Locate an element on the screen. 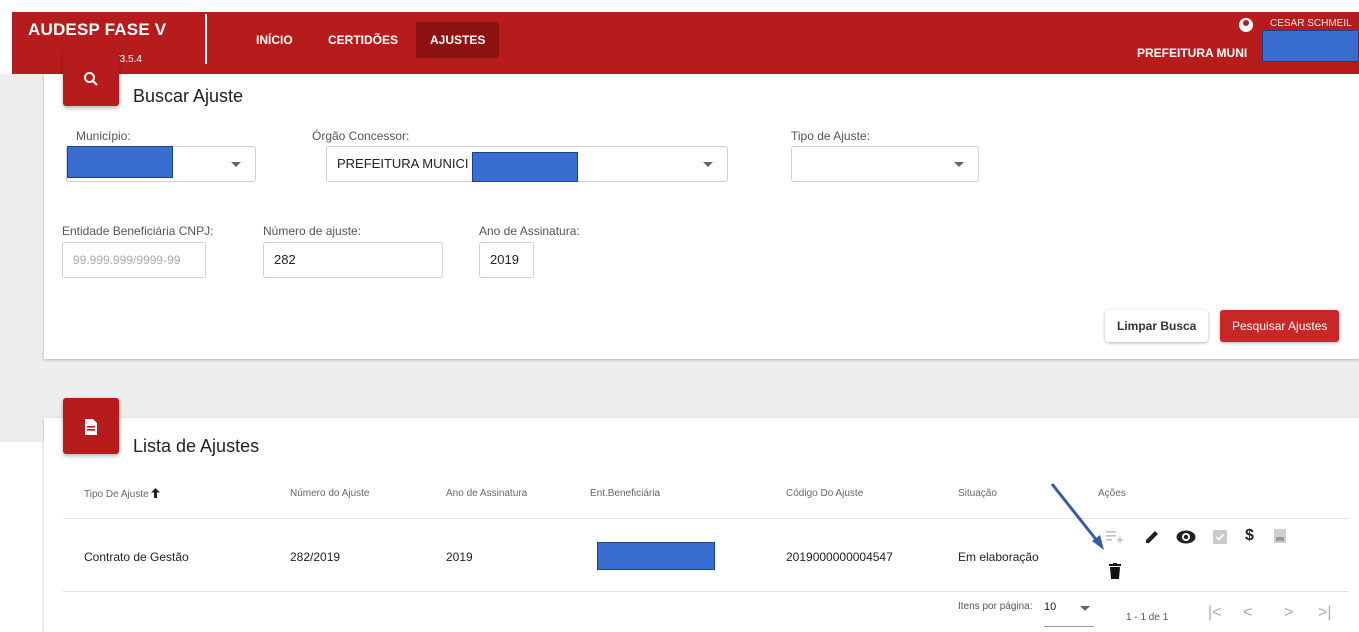 This screenshot has width=1359, height=632. col-situacao: Situação is located at coordinates (977, 493).